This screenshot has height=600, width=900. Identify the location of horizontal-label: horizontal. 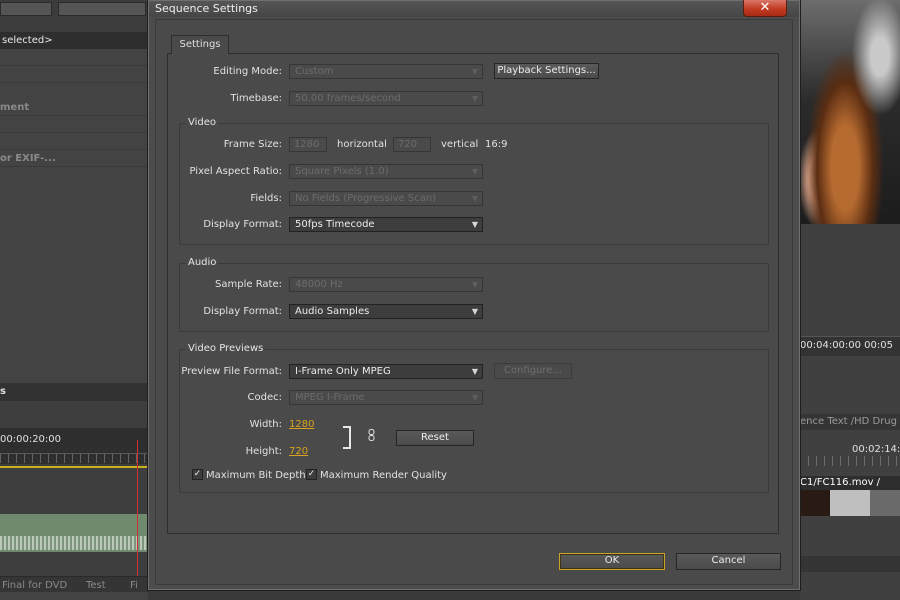
(362, 144).